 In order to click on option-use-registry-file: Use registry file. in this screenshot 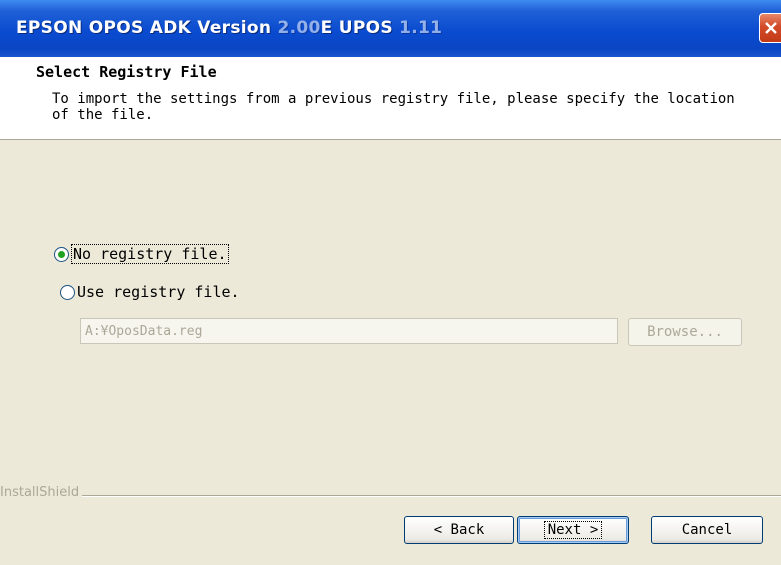, I will do `click(150, 292)`.